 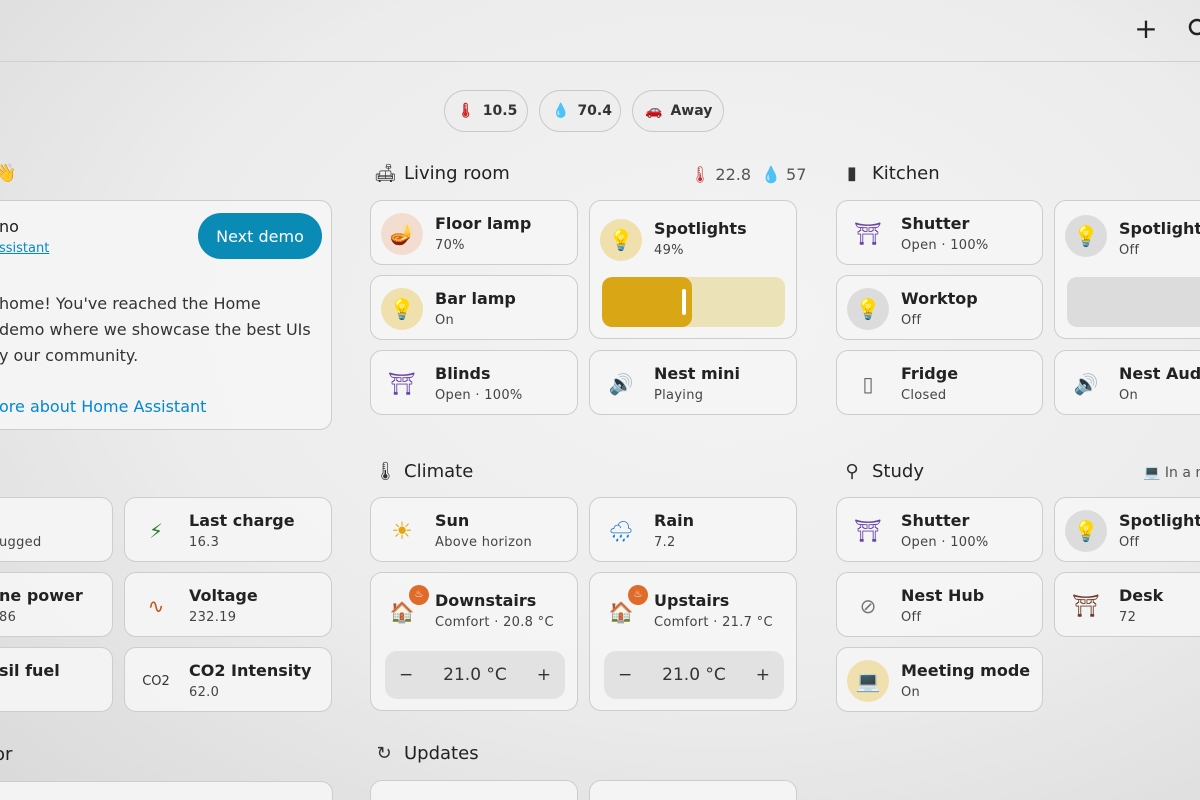 I want to click on update-icon: ↻, so click(x=384, y=753).